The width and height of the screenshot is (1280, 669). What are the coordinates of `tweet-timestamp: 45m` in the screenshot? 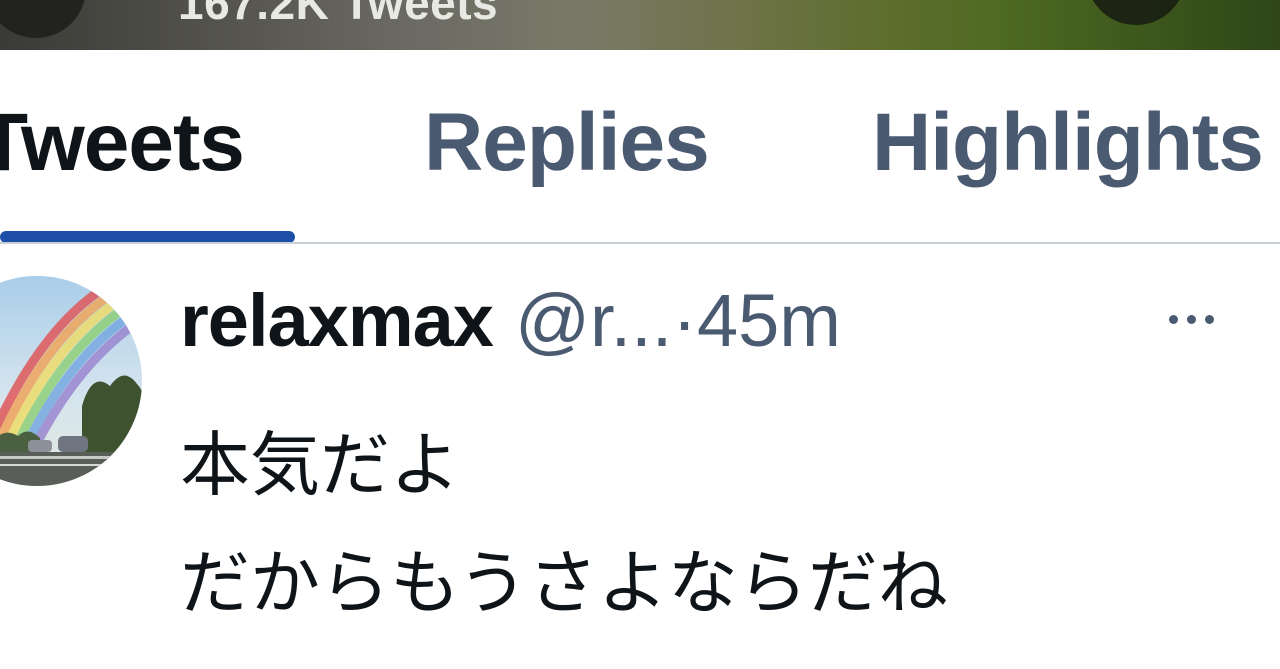 It's located at (769, 320).